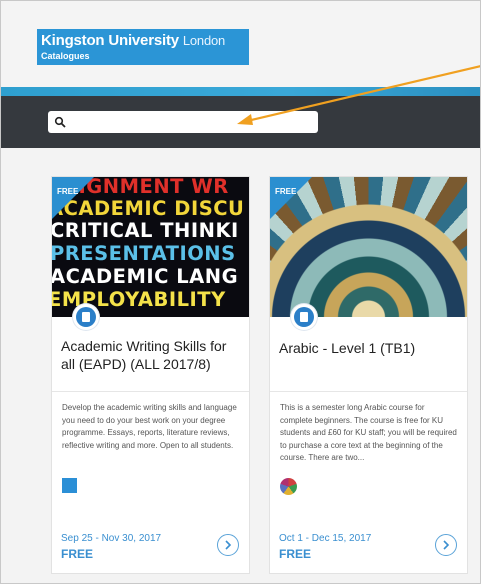 The width and height of the screenshot is (481, 584). Describe the element at coordinates (358, 95) in the screenshot. I see `annotation-arrow` at that location.